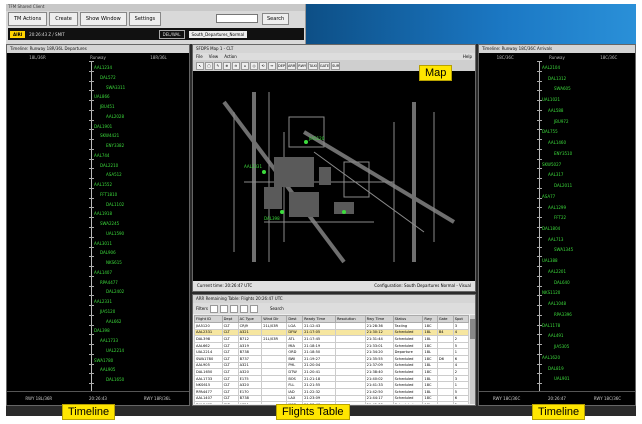 The height and width of the screenshot is (424, 642). Describe the element at coordinates (244, 308) in the screenshot. I see `refresh-icon` at that location.